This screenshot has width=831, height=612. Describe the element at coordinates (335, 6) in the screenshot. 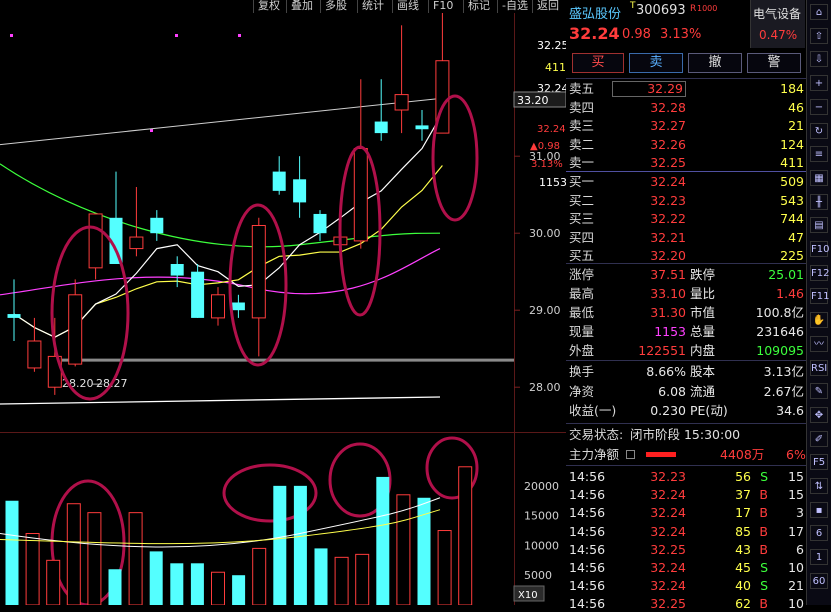

I see `toolbar-item-2: 多股` at that location.